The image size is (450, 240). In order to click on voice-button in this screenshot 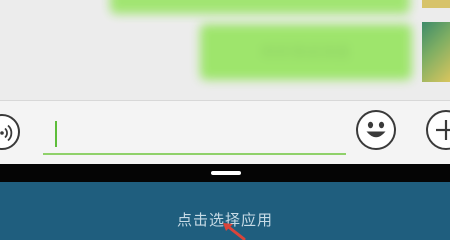, I will do `click(10, 132)`.